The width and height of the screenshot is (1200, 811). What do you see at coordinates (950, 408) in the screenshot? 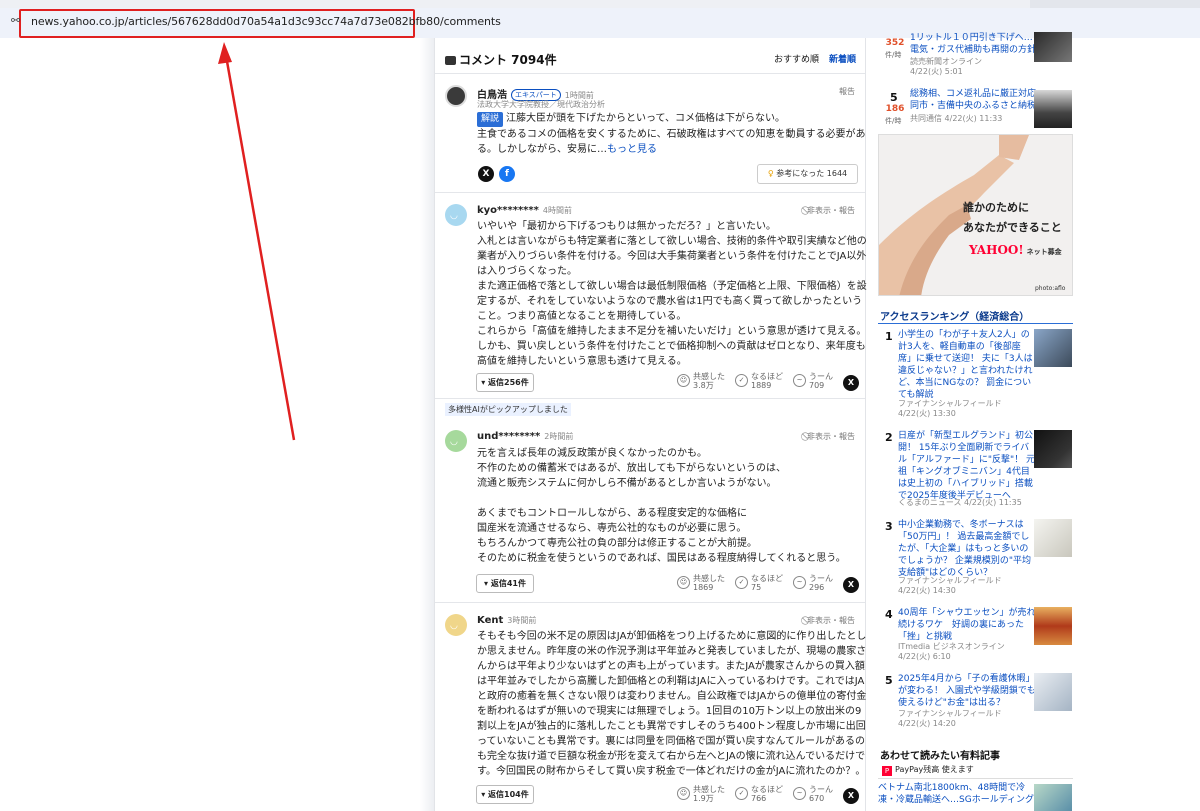
I see `ranking-source: ファイナンシャルフィールド 4/22(火) 13:30` at bounding box center [950, 408].